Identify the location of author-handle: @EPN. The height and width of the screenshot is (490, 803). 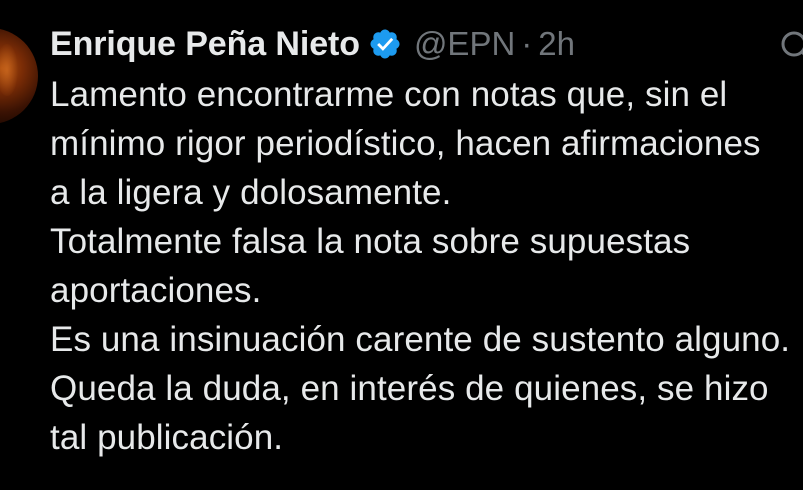
(464, 44).